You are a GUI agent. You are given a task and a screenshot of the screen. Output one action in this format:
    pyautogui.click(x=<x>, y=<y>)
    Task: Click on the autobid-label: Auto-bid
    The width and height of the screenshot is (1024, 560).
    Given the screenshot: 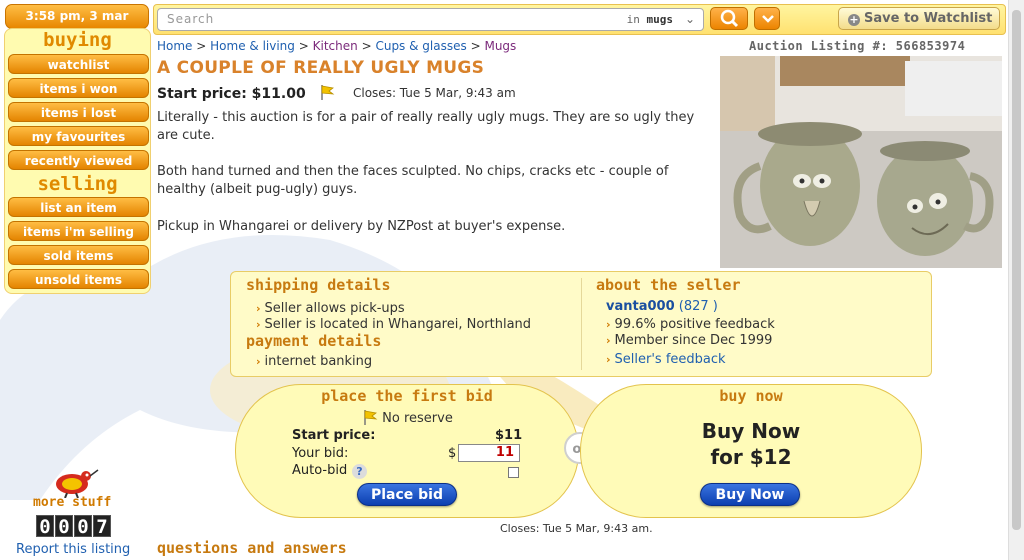 What is the action you would take?
    pyautogui.click(x=320, y=470)
    